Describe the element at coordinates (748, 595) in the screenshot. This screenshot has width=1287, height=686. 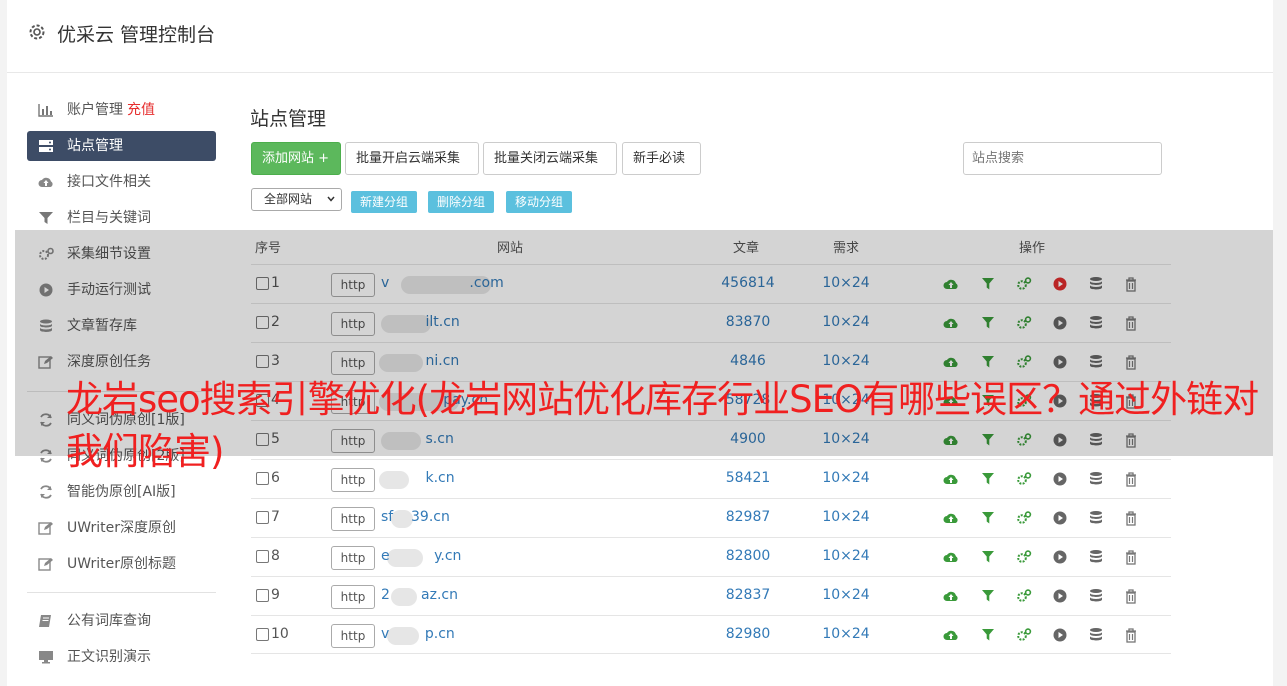
I see `article-count: 82837` at that location.